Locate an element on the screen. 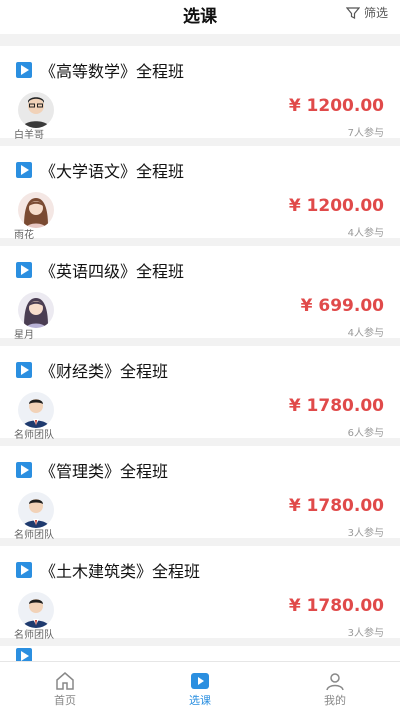 This screenshot has height=711, width=400. course-title-text: 《大学语文》全程班 is located at coordinates (112, 171).